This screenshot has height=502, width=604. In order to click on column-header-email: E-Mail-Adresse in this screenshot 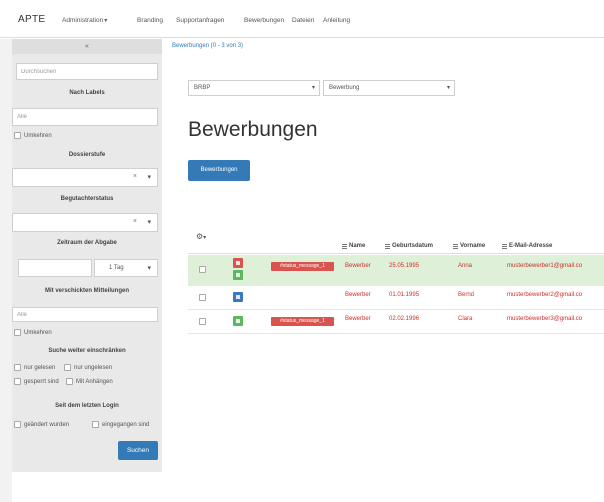, I will do `click(527, 246)`.